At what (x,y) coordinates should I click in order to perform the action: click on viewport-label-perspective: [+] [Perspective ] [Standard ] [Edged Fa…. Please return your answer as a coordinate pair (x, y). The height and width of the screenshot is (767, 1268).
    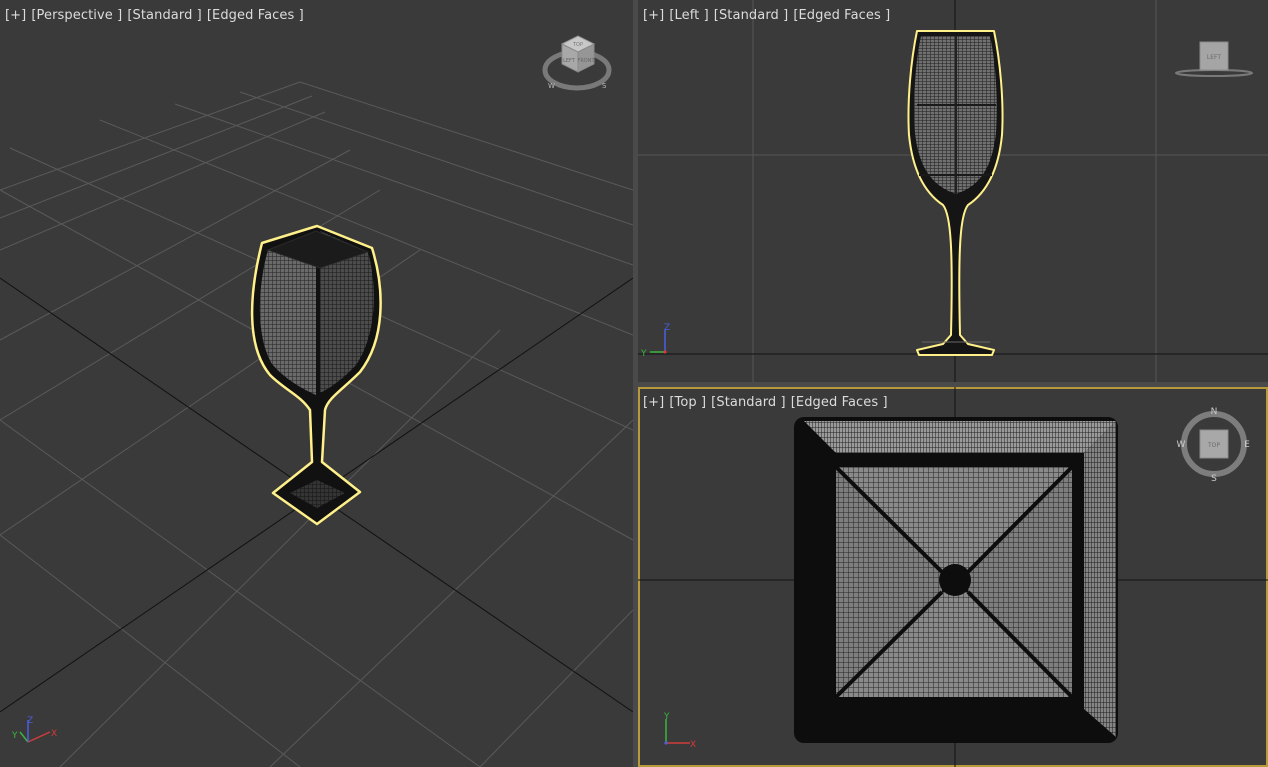
    Looking at the image, I should click on (154, 15).